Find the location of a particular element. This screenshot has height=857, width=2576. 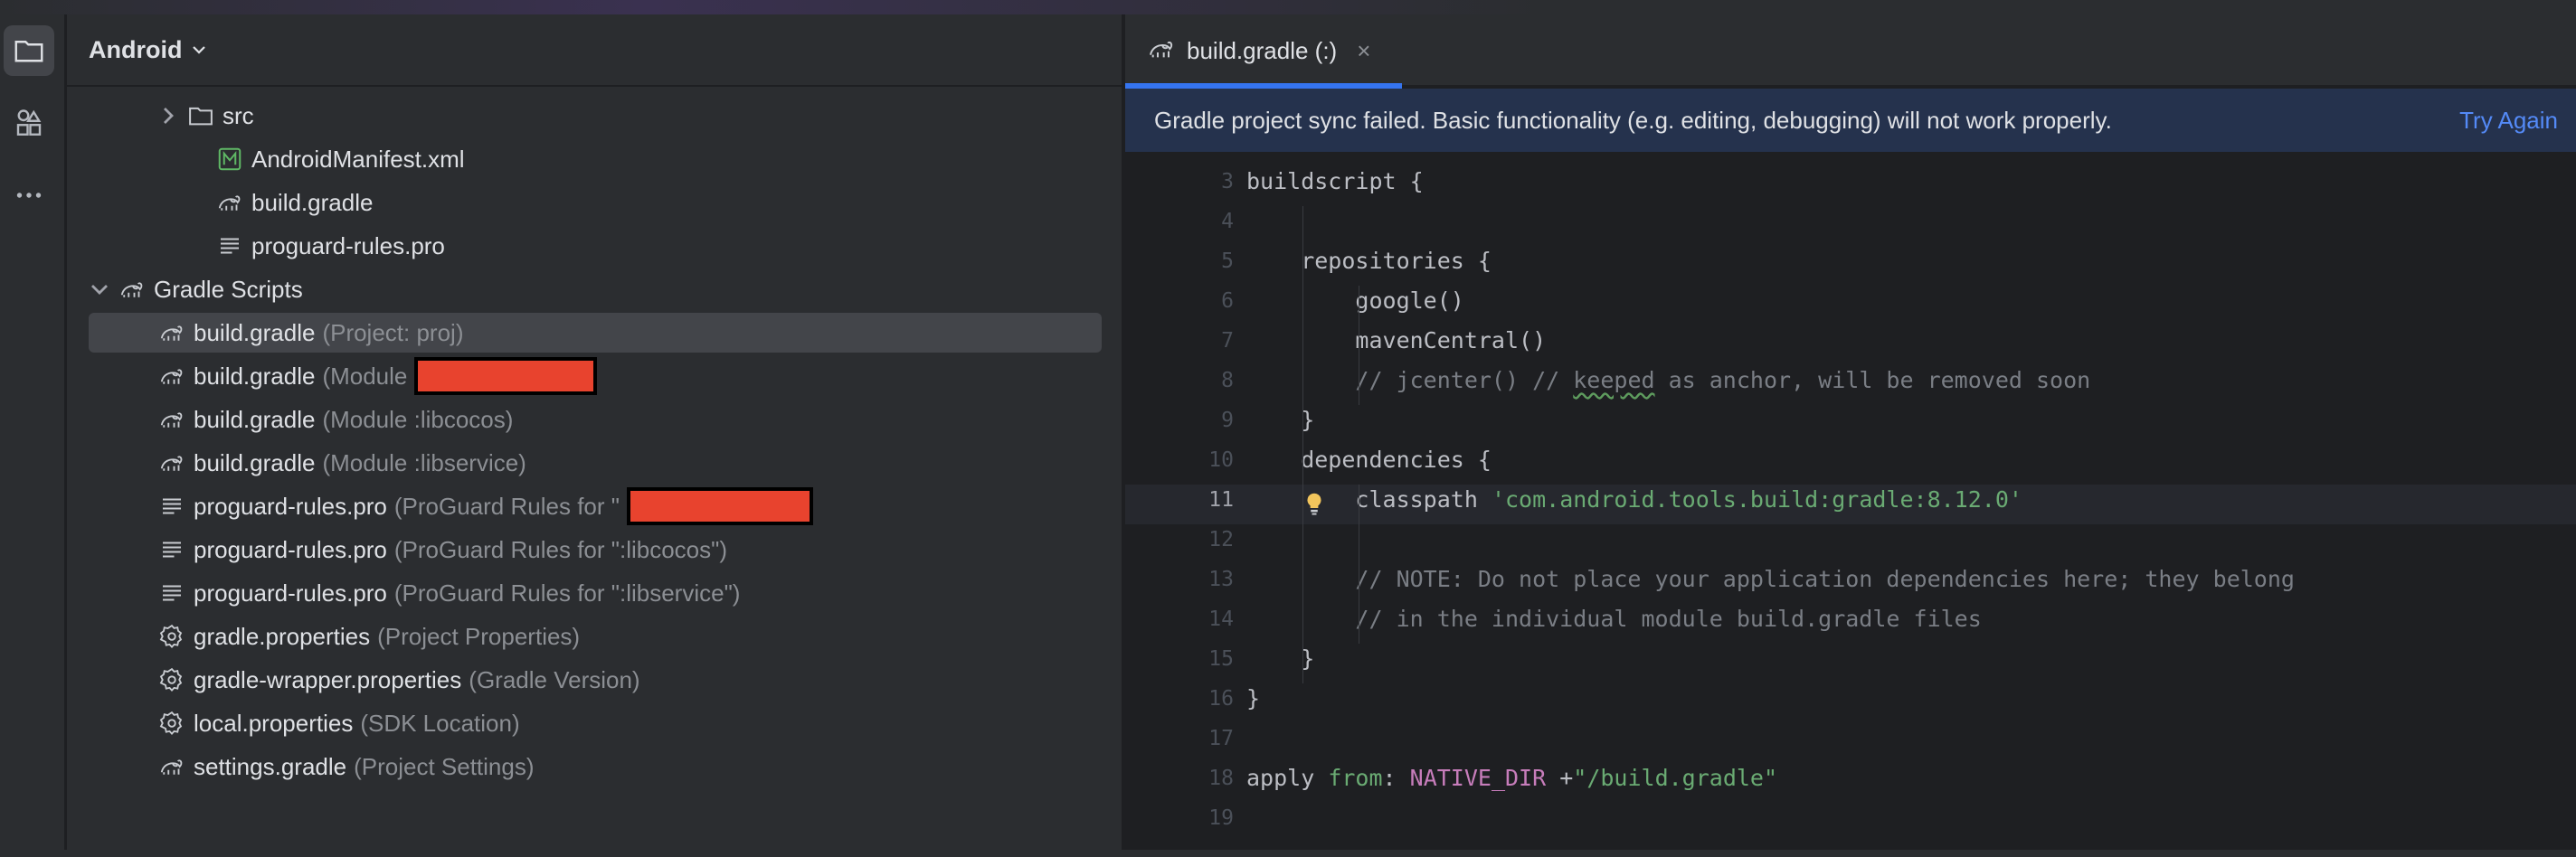

line-number: 7 is located at coordinates (1228, 341).